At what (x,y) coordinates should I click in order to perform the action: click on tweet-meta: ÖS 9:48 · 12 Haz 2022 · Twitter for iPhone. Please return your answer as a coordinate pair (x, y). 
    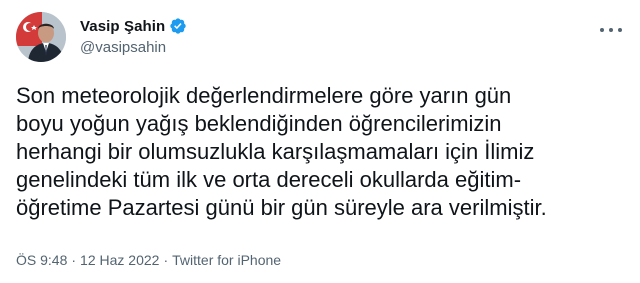
    Looking at the image, I should click on (148, 260).